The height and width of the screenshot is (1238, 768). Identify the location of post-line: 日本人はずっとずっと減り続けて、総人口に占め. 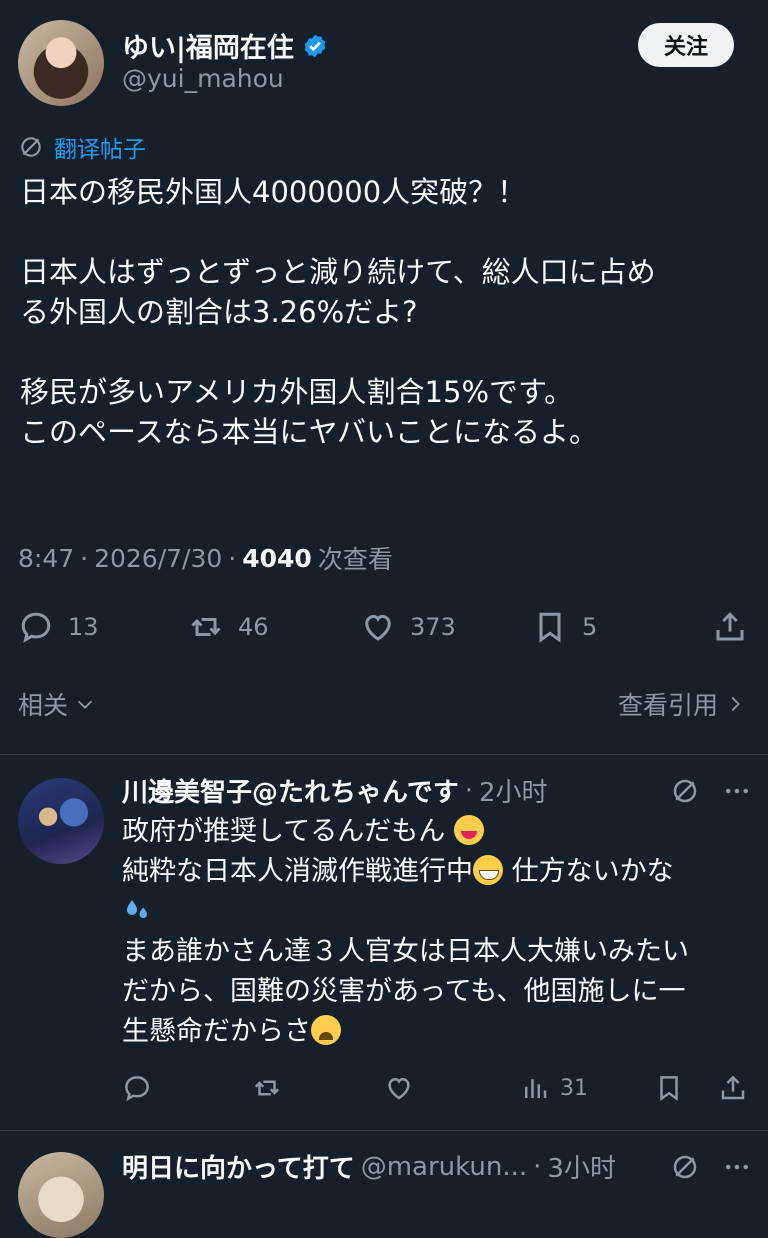
(338, 272).